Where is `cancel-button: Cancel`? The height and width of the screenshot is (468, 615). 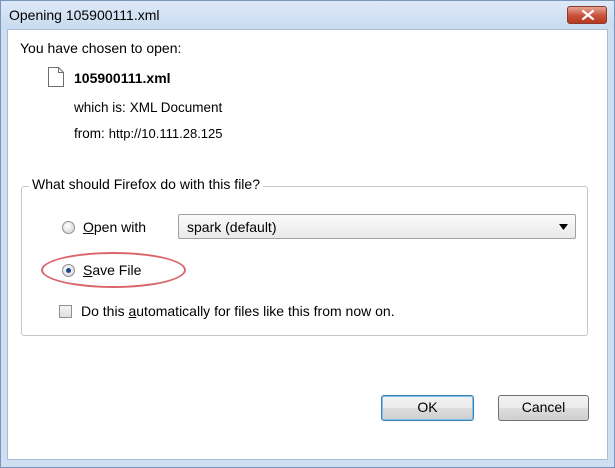
cancel-button: Cancel is located at coordinates (543, 408).